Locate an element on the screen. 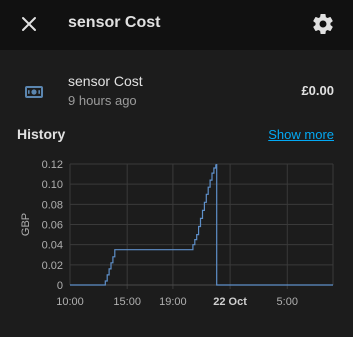 Image resolution: width=353 pixels, height=337 pixels. y-axis-ticks: 0.12 0.10 0.08 0.06 0.04 0.02 0 is located at coordinates (52, 225).